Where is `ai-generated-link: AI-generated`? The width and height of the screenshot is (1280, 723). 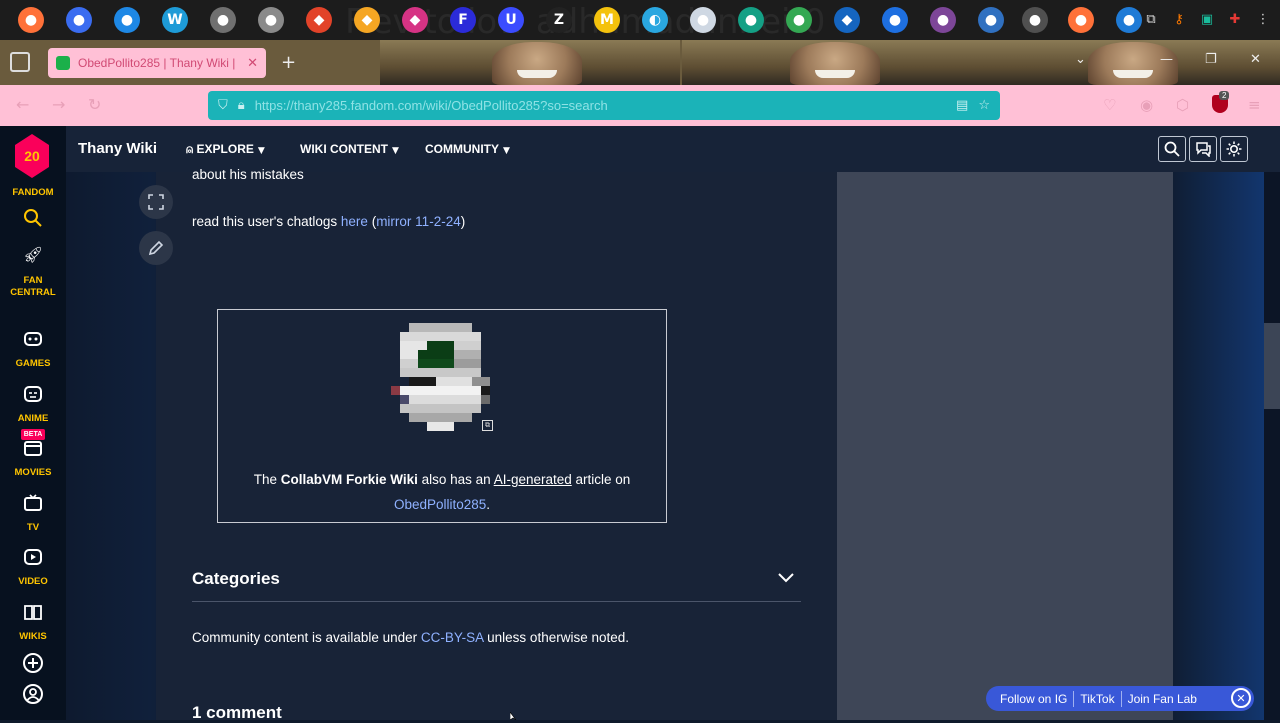 ai-generated-link: AI-generated is located at coordinates (533, 479).